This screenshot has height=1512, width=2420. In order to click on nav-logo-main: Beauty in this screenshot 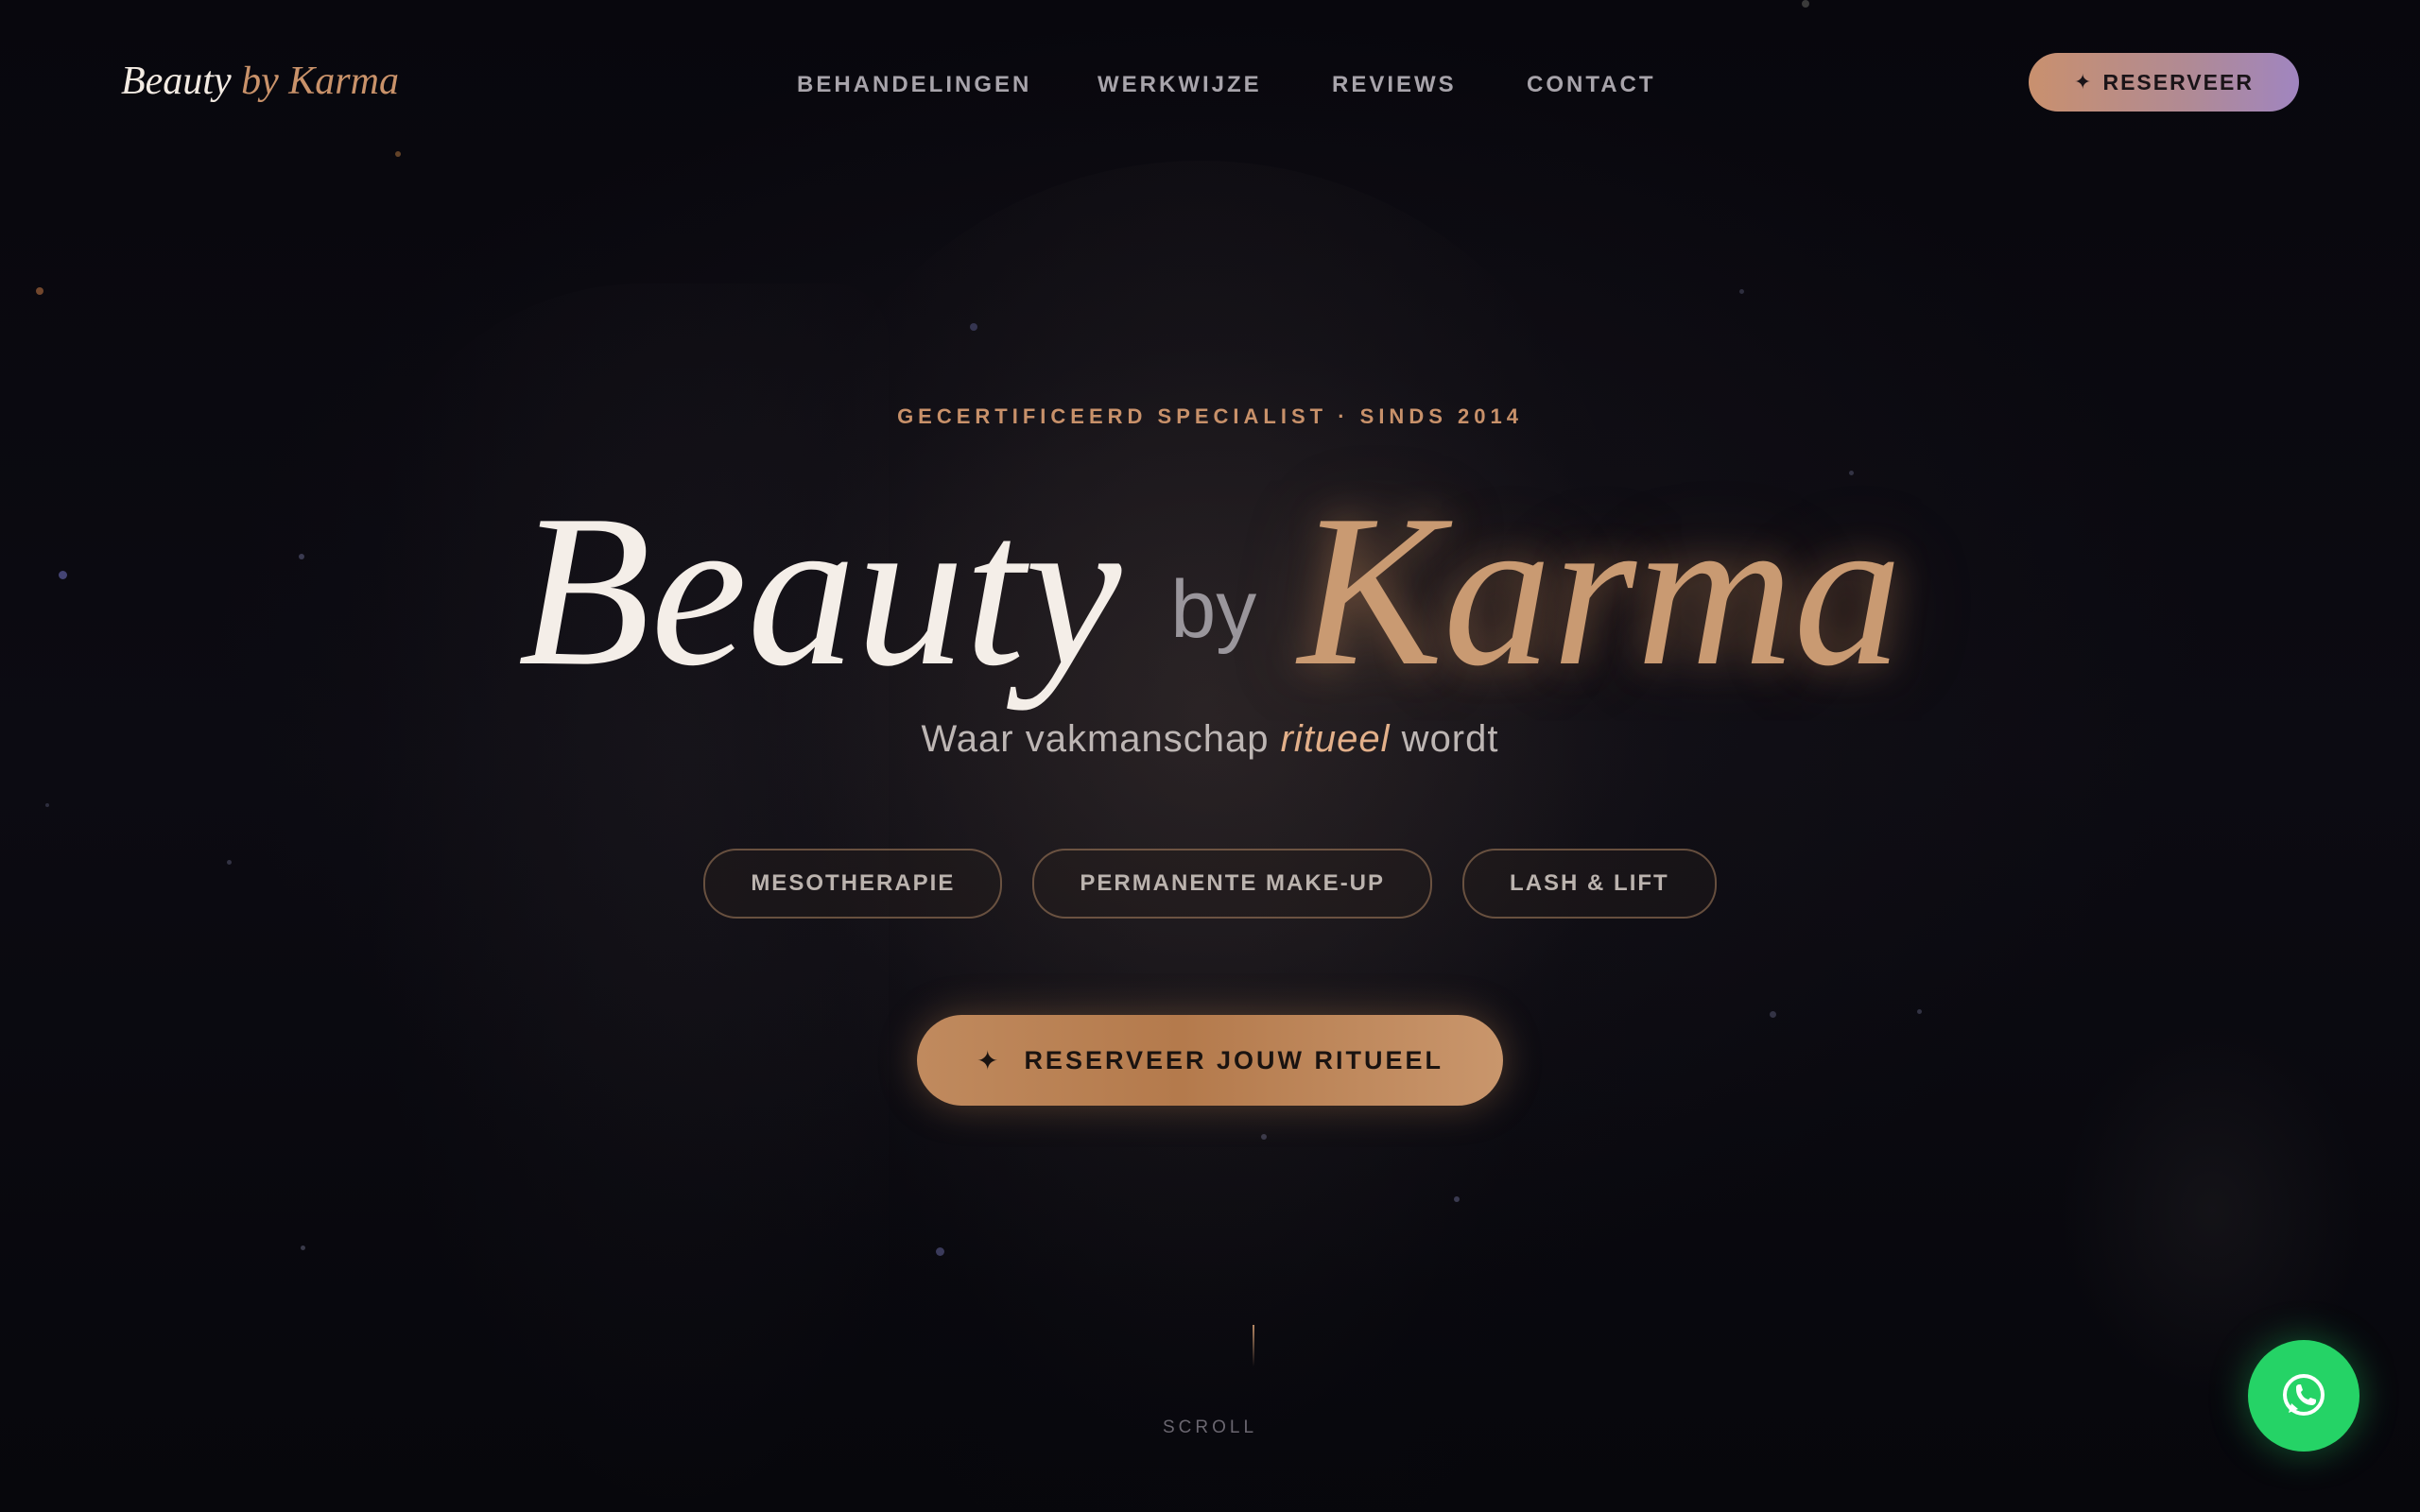, I will do `click(177, 81)`.